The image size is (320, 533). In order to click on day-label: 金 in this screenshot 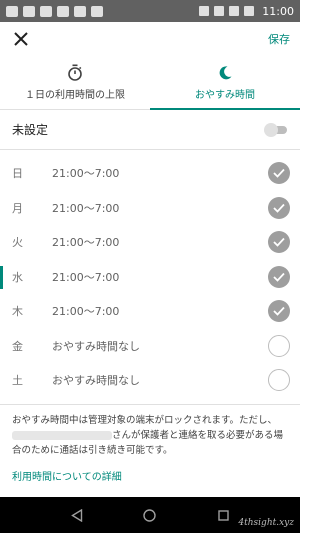, I will do `click(17, 346)`.